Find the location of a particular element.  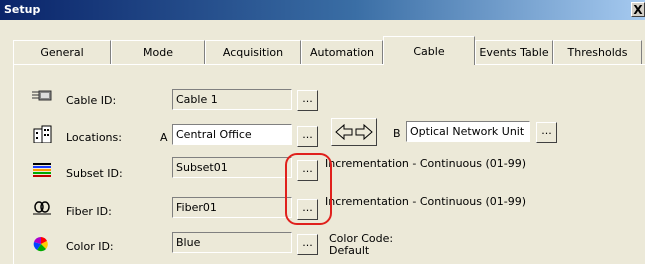

title-bar: Setup X is located at coordinates (322, 10).